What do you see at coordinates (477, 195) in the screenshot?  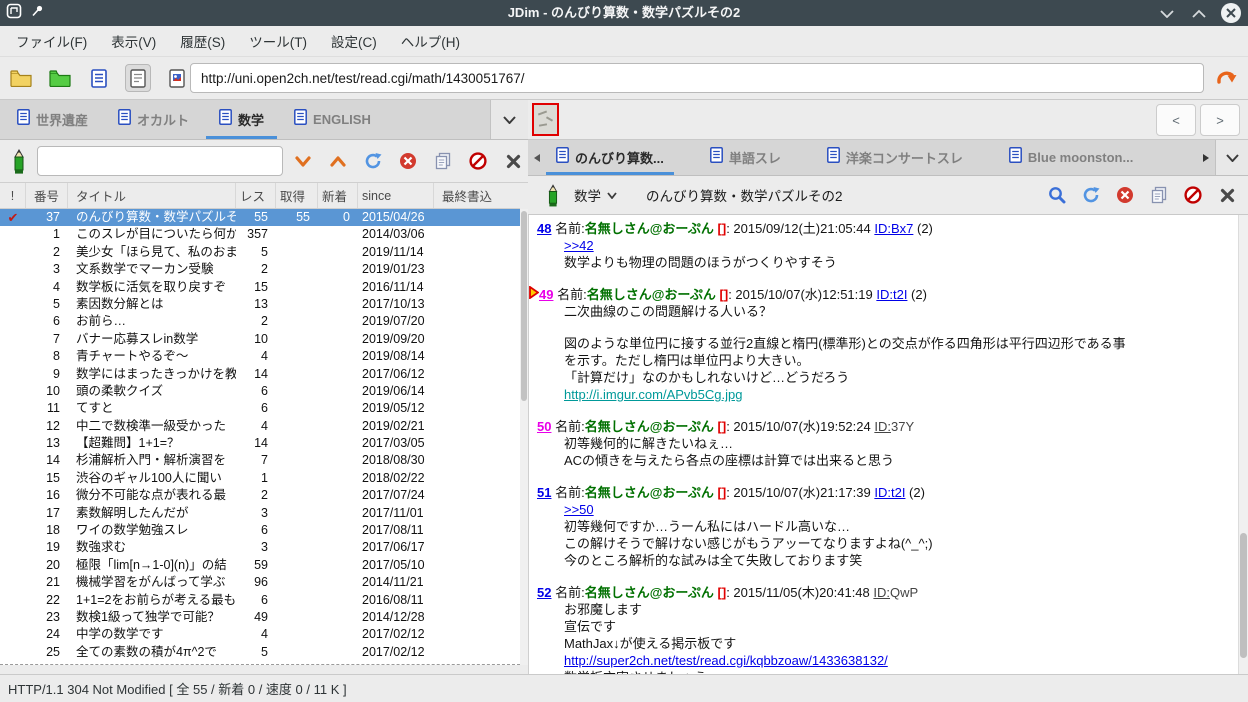 I see `column-last: 最終書込` at bounding box center [477, 195].